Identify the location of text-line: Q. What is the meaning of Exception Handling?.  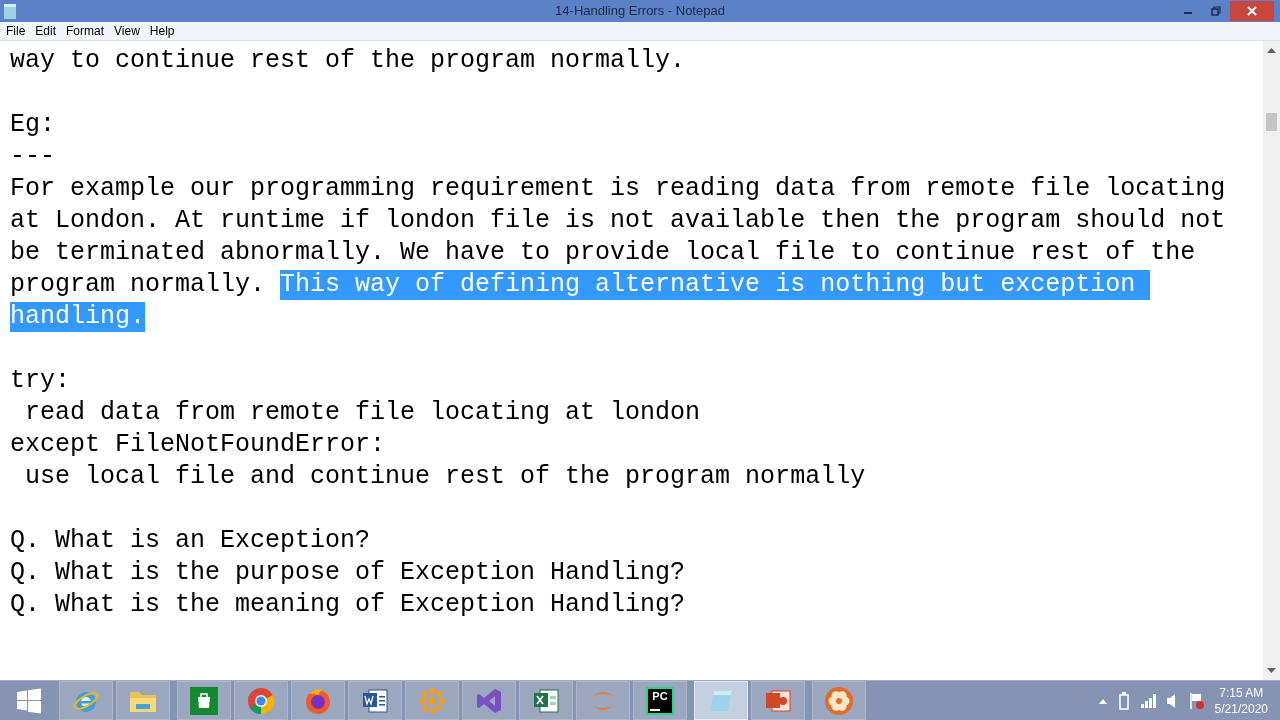
(348, 605).